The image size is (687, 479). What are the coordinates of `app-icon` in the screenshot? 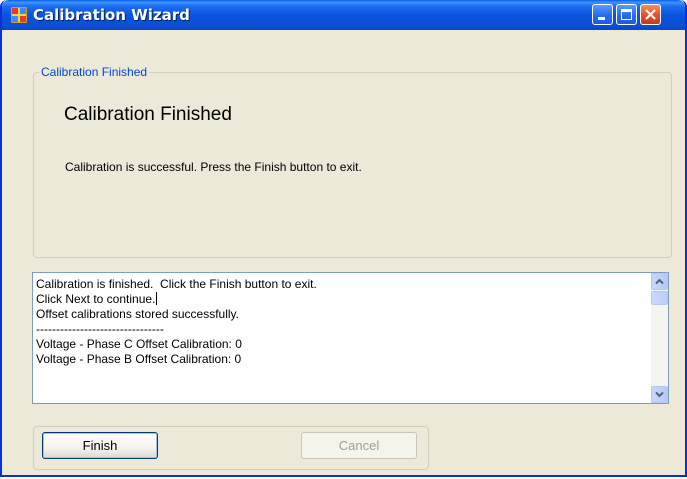 It's located at (19, 15).